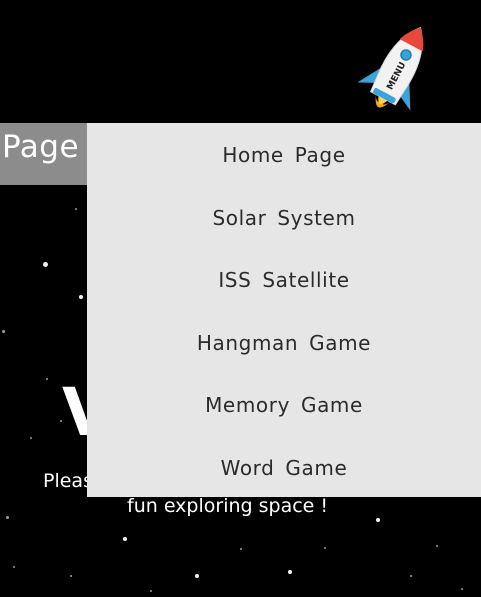 This screenshot has height=597, width=481. What do you see at coordinates (284, 405) in the screenshot?
I see `menu-item-memory-game: Memory Game` at bounding box center [284, 405].